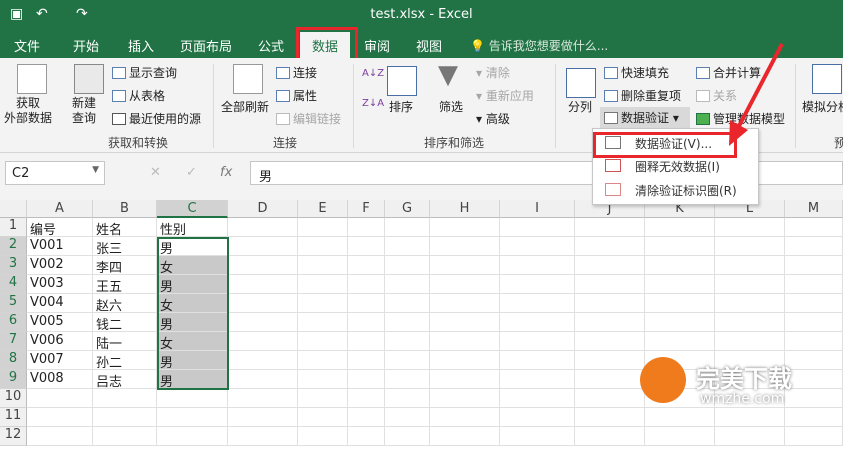 This screenshot has width=843, height=450. I want to click on flame-logo-icon, so click(663, 380).